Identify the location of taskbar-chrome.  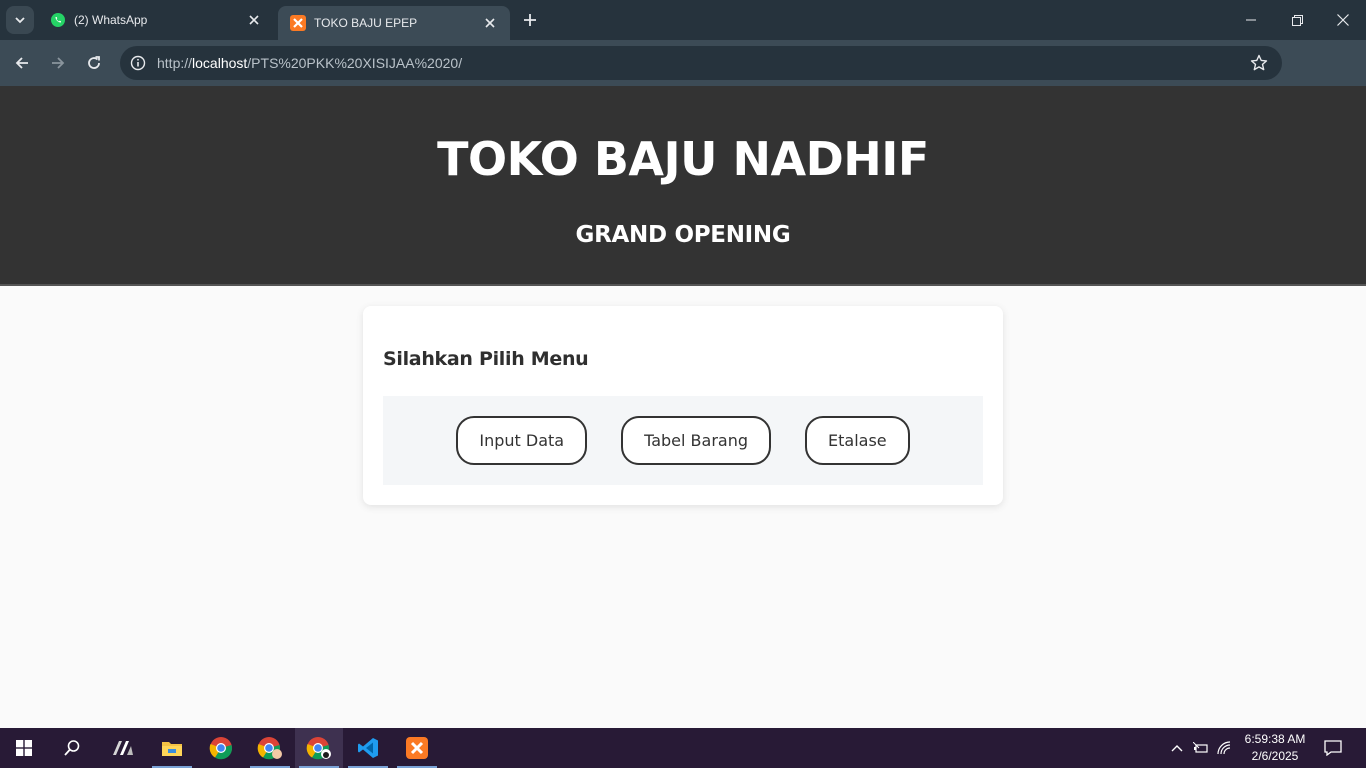
(221, 748).